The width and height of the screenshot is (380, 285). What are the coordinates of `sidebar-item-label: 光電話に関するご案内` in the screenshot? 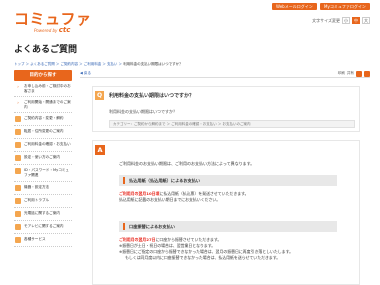 It's located at (42, 212).